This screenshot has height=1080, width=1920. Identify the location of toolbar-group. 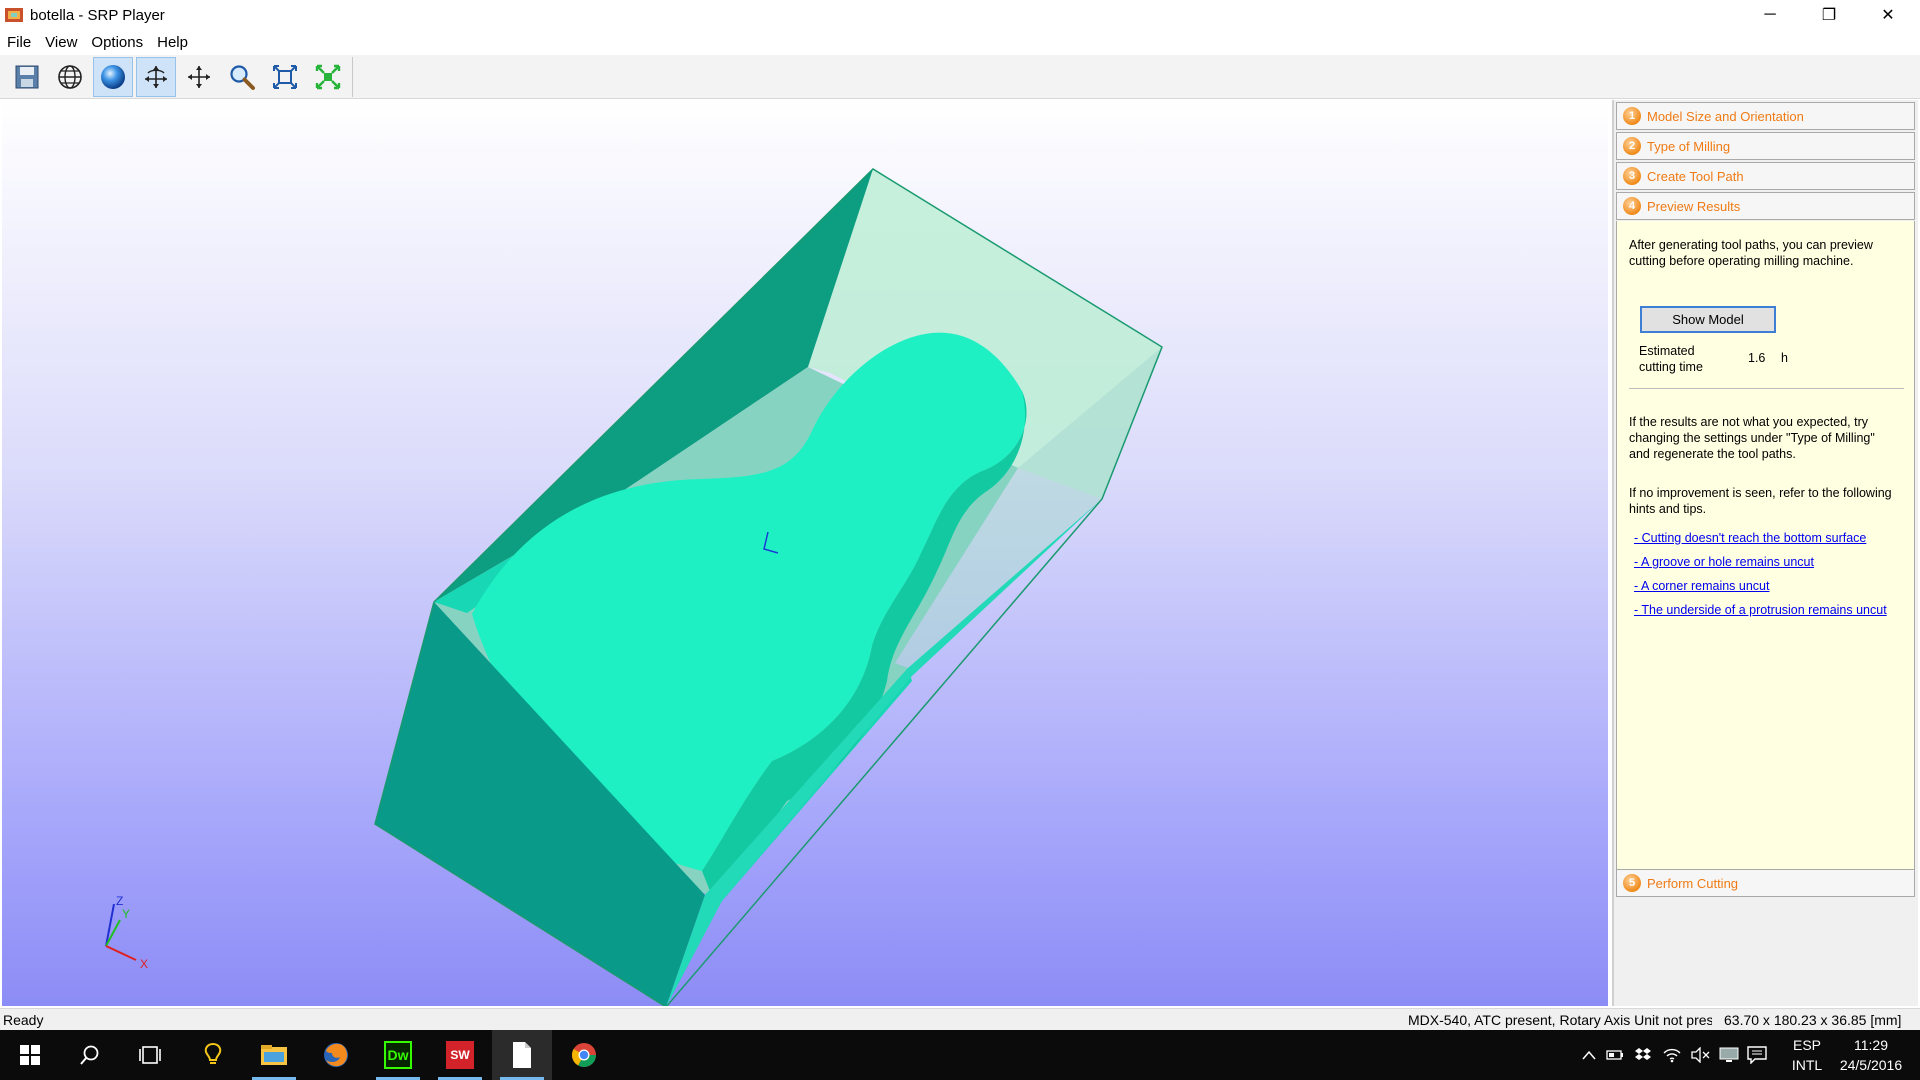
(180, 77).